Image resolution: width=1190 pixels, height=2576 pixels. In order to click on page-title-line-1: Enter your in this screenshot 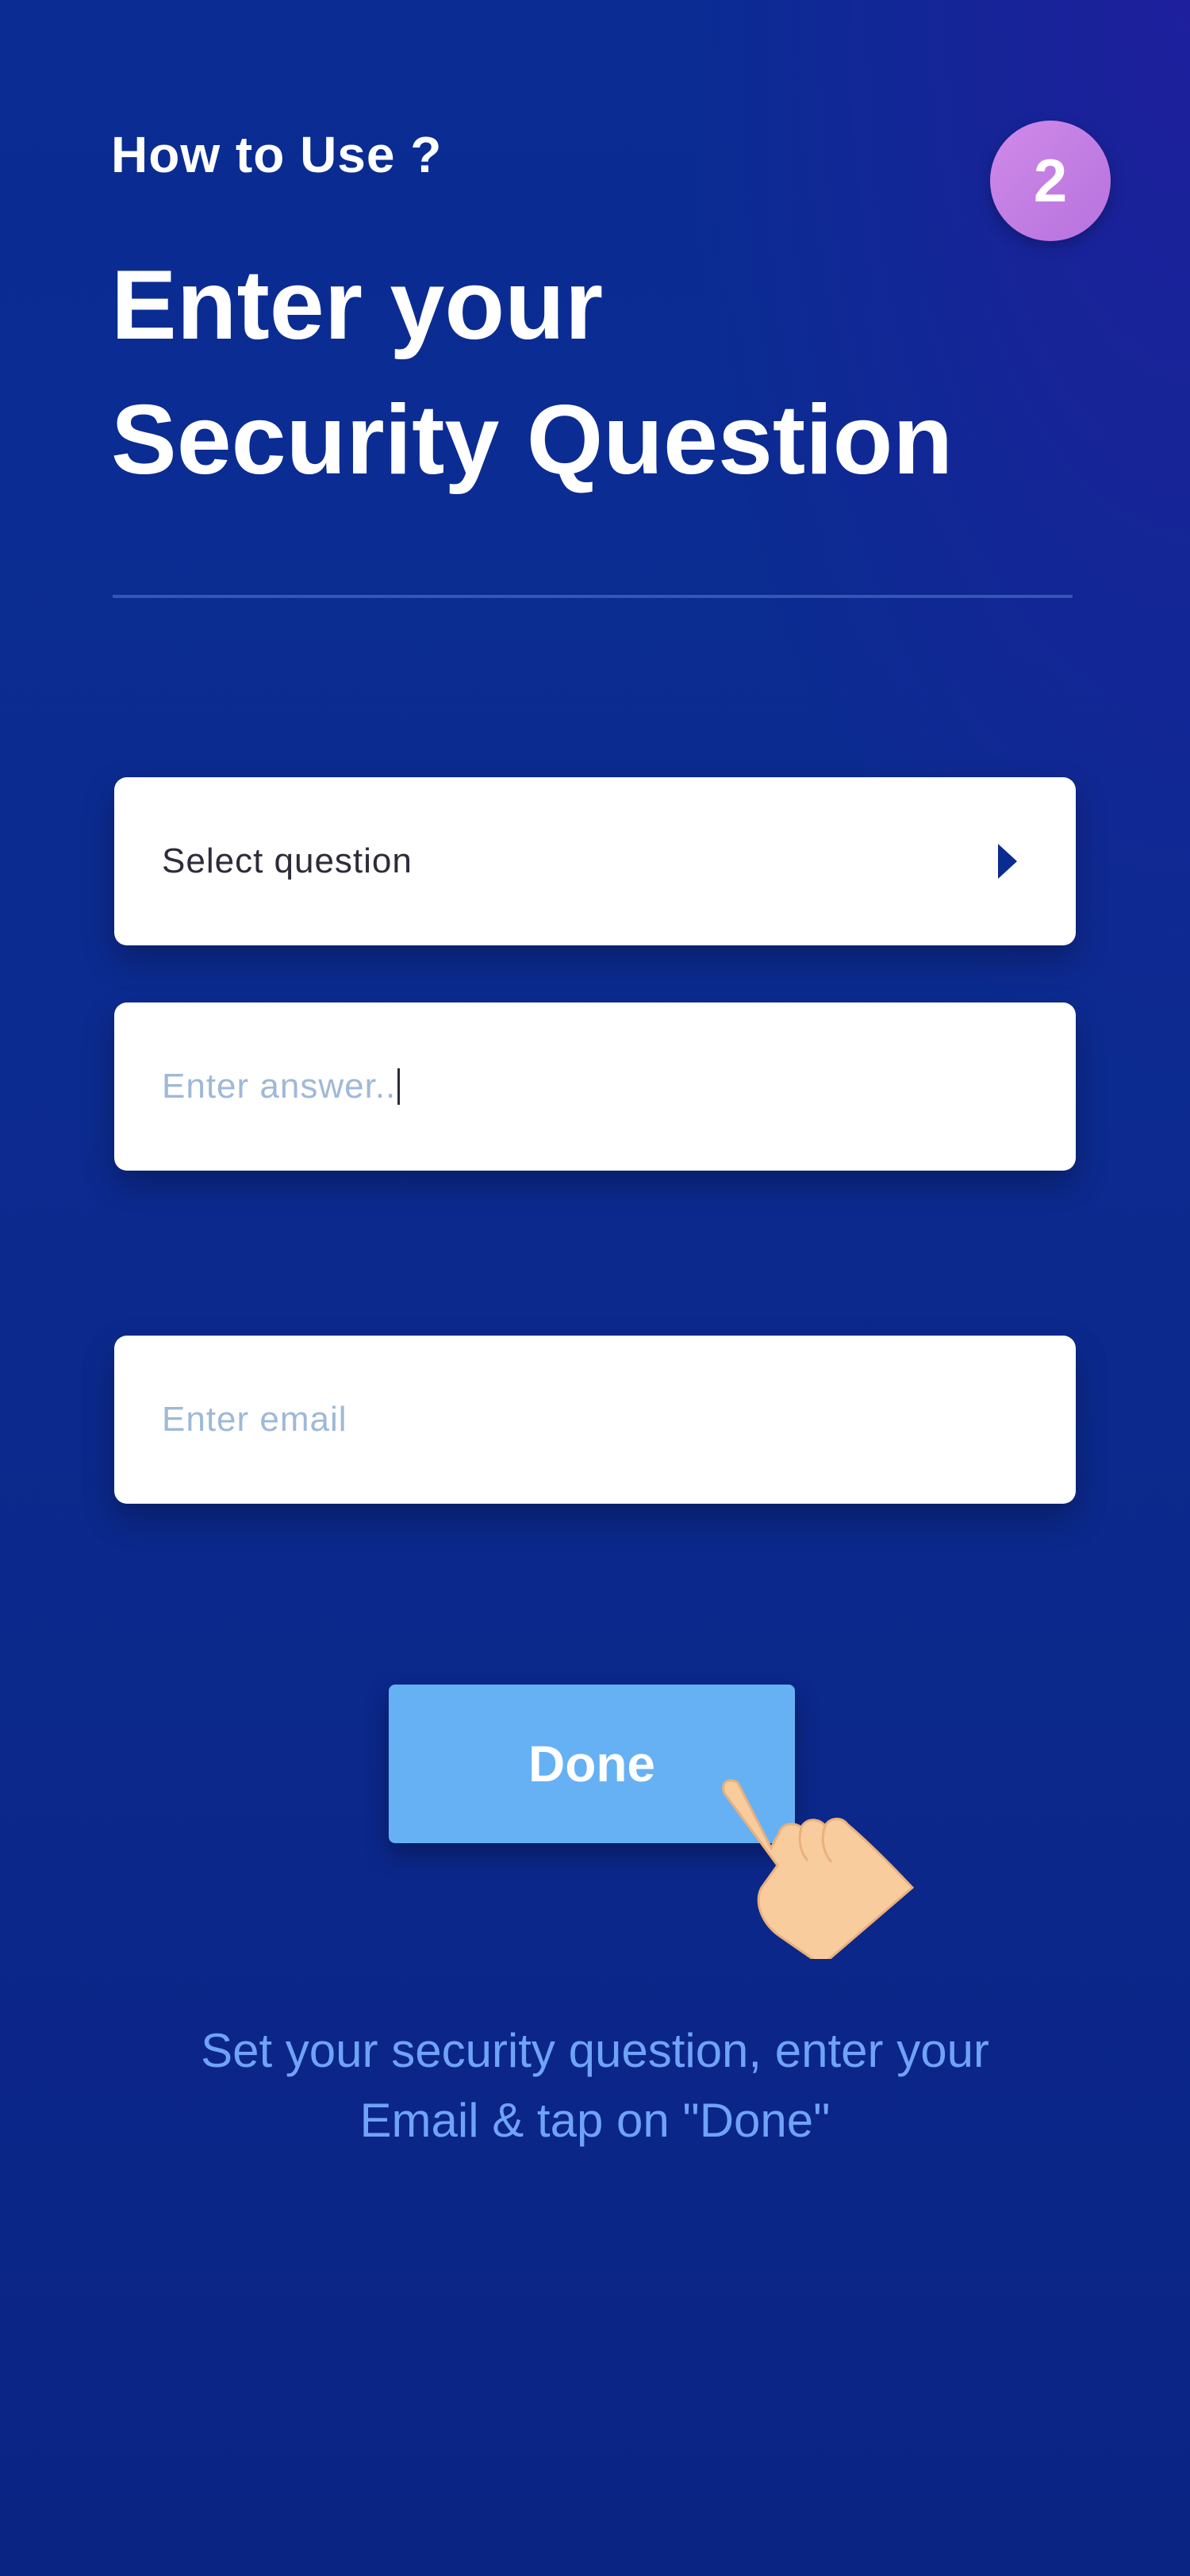, I will do `click(357, 305)`.